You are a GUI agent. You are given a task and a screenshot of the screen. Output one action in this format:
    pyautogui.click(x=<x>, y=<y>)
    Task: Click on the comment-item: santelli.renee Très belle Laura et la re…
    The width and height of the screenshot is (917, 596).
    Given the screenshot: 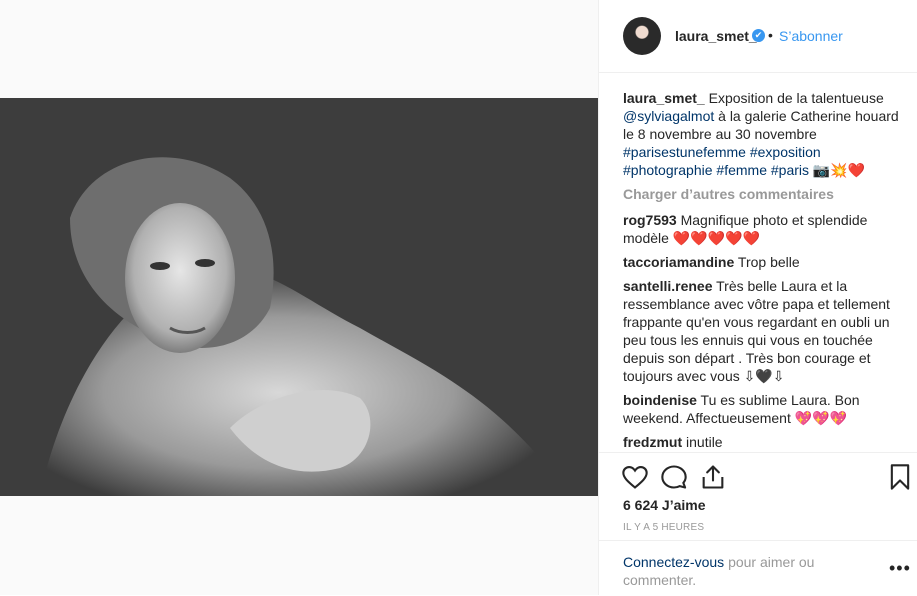 What is the action you would take?
    pyautogui.click(x=763, y=331)
    